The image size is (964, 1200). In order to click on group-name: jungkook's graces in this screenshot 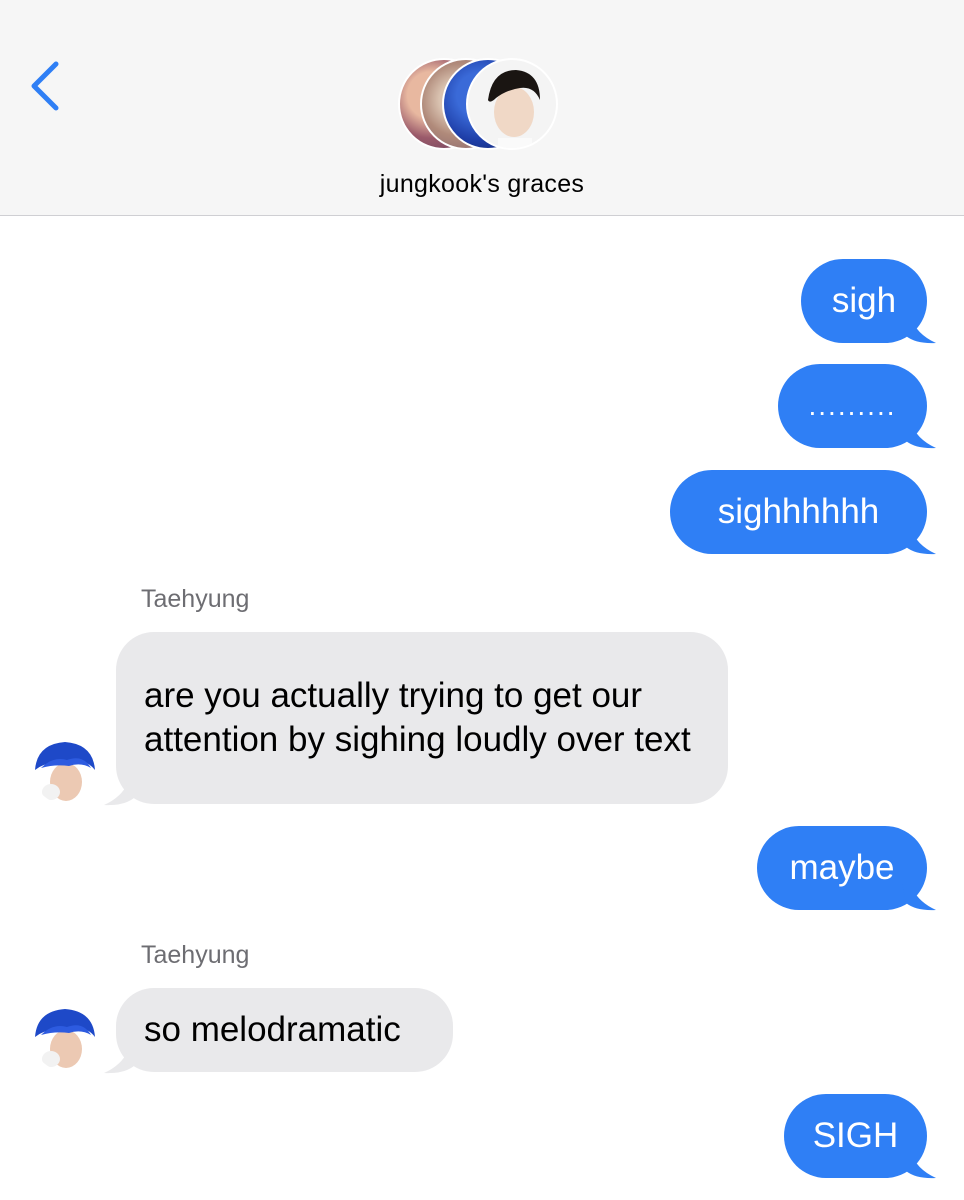, I will do `click(482, 184)`.